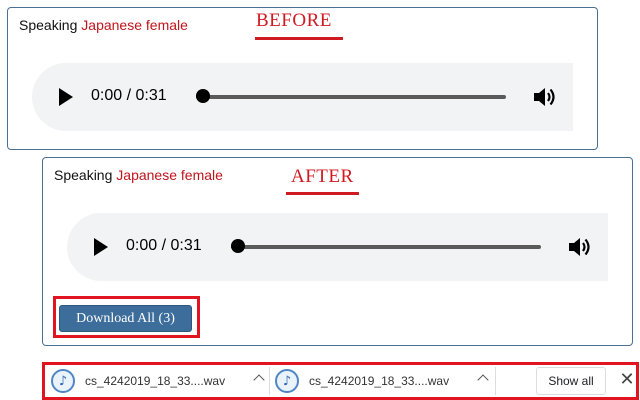 Image resolution: width=640 pixels, height=400 pixels. Describe the element at coordinates (294, 20) in the screenshot. I see `before-tag: BEFORE` at that location.